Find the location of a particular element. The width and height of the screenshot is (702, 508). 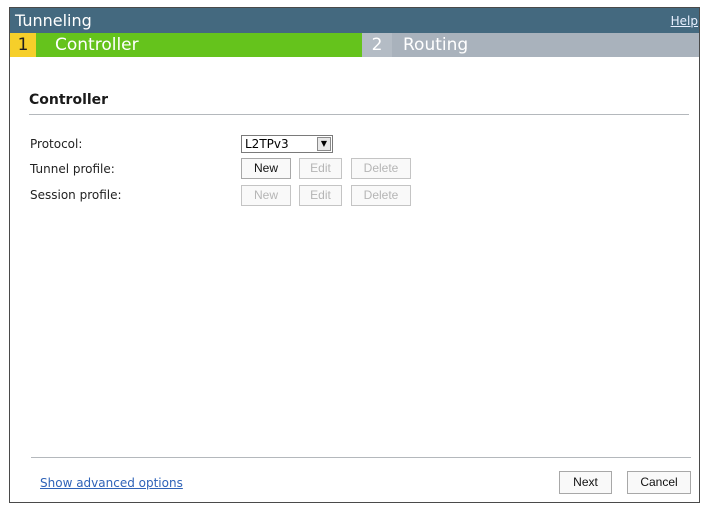

step-controller: 1 Controller is located at coordinates (186, 45).